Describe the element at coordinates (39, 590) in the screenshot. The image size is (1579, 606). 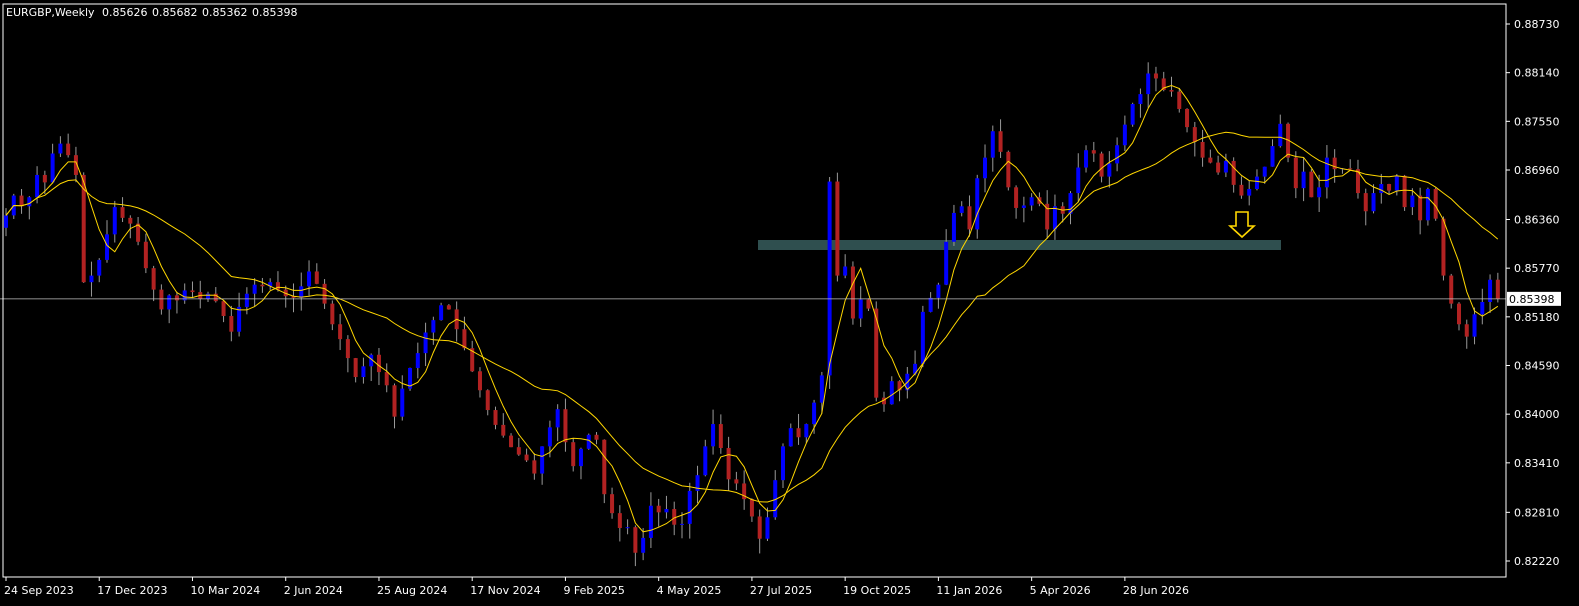
I see `x-tick-label: 24 Sep 2023` at that location.